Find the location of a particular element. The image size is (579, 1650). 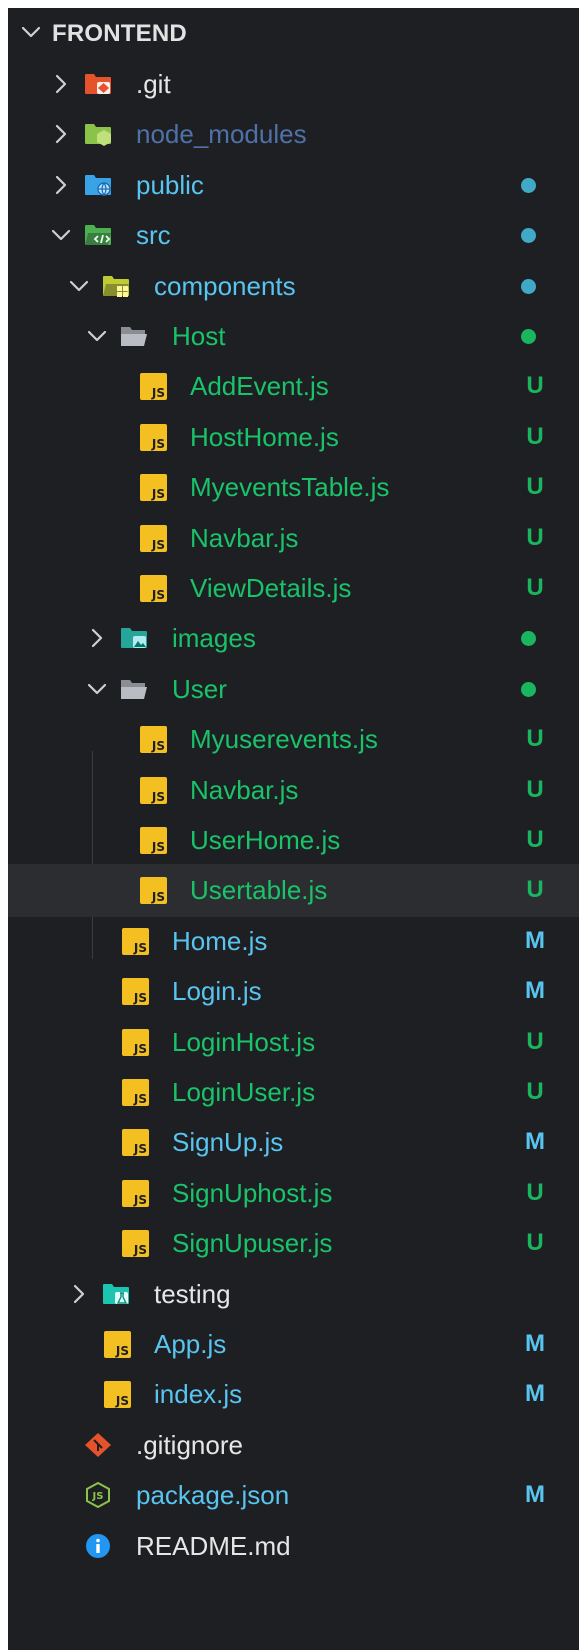

node-json-icon: JS is located at coordinates (98, 1495).